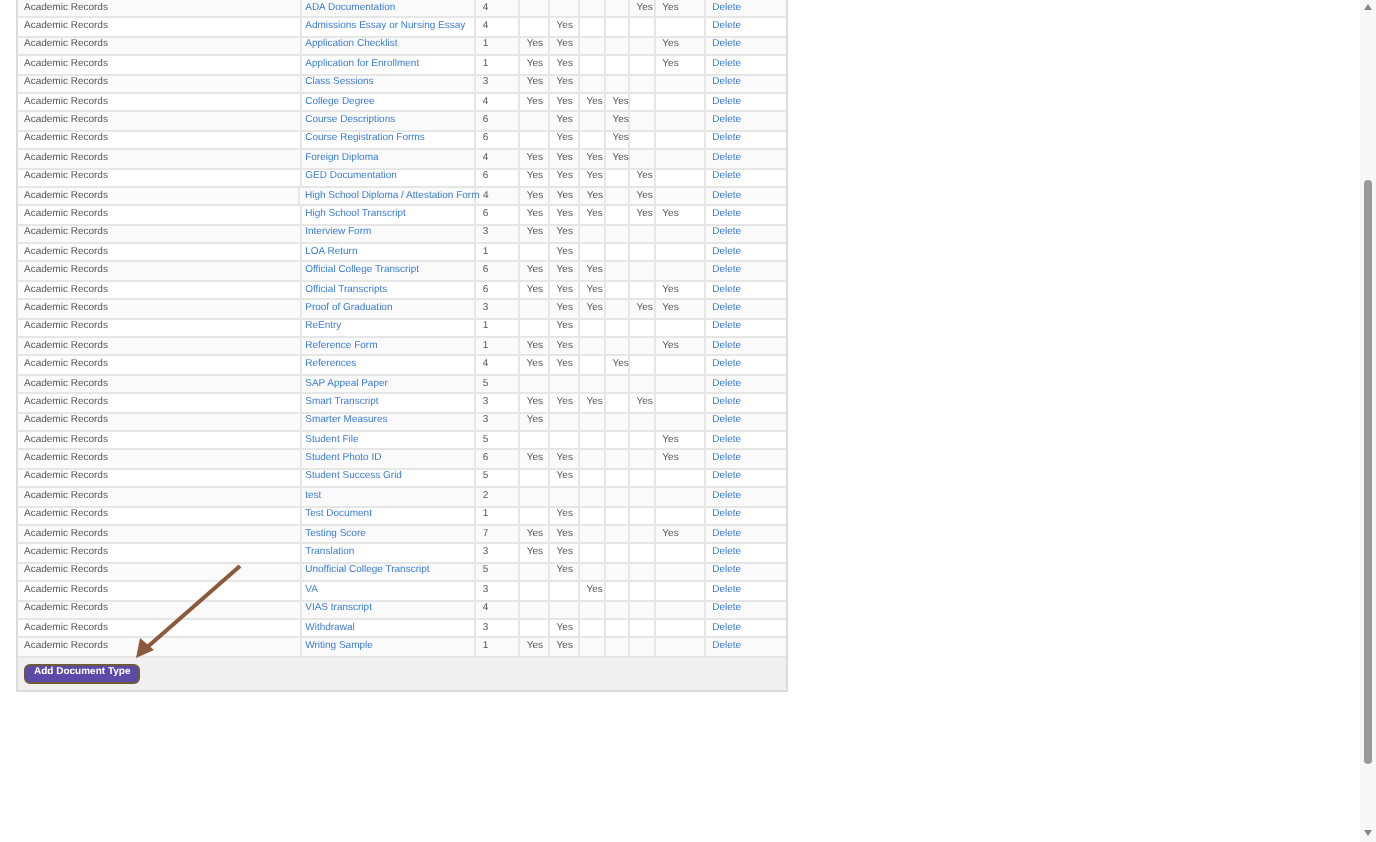  I want to click on scrollbar, so click(1368, 421).